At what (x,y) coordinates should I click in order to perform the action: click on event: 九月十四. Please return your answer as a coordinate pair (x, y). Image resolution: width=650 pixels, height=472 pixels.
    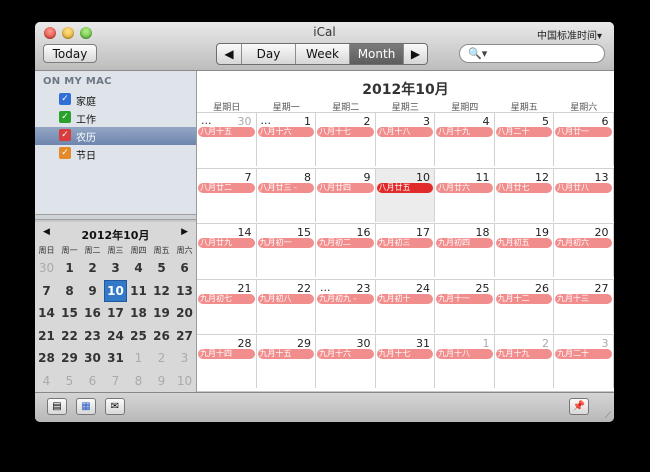
    Looking at the image, I should click on (226, 354).